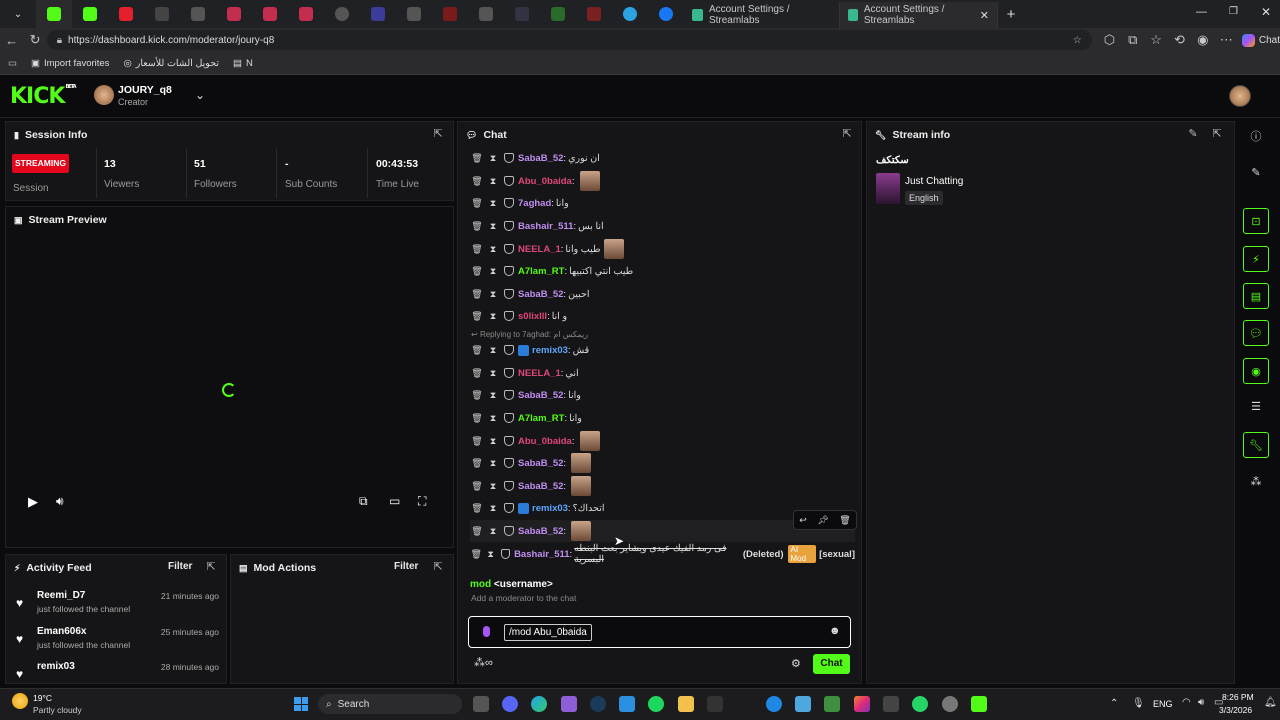 The image size is (1280, 720). Describe the element at coordinates (532, 316) in the screenshot. I see `chat-username: s0lixlll` at that location.